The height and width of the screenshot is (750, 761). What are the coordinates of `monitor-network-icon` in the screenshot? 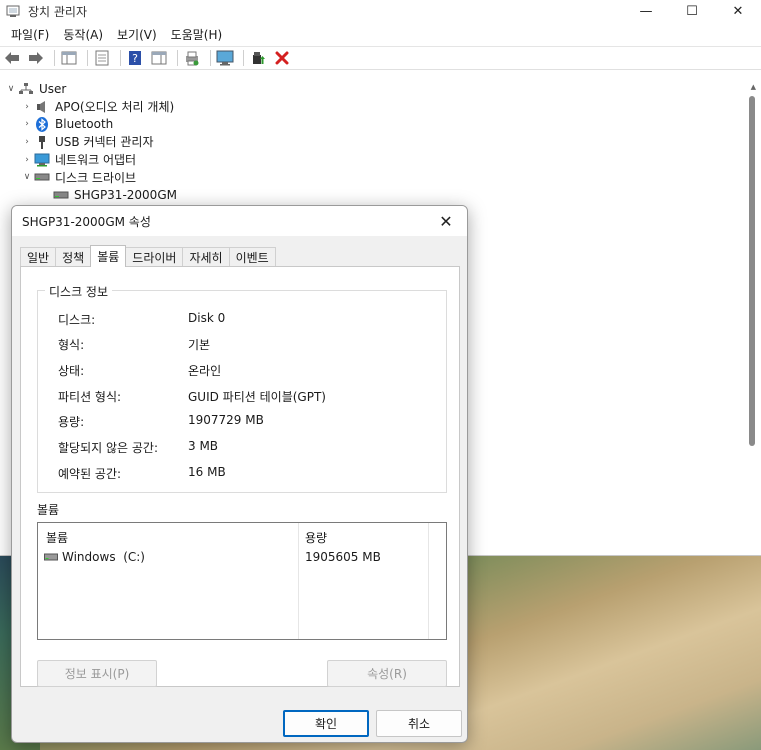 It's located at (42, 160).